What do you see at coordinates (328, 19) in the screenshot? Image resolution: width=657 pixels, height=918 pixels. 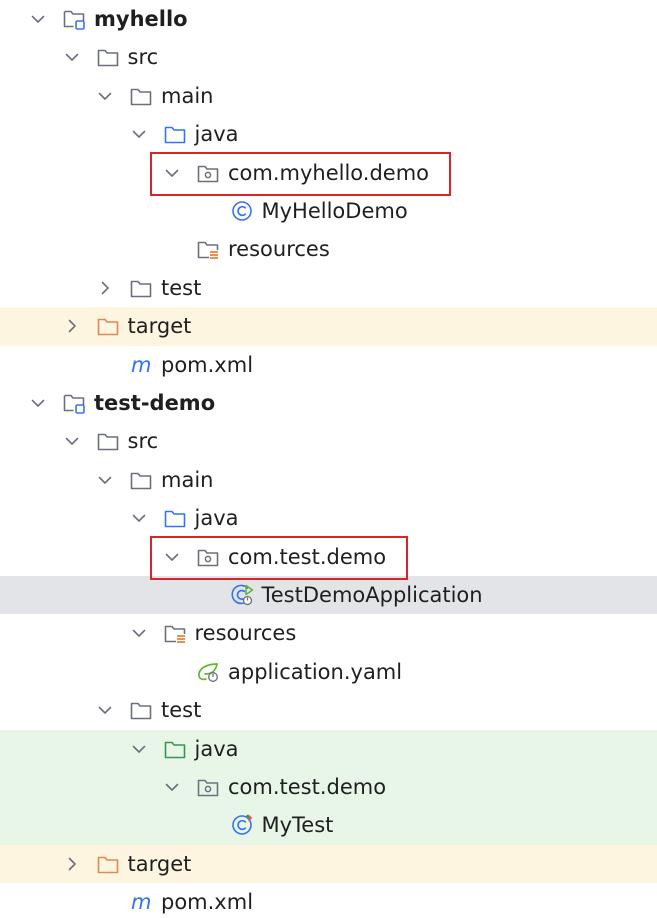 I see `tree-row-myhello: myhello` at bounding box center [328, 19].